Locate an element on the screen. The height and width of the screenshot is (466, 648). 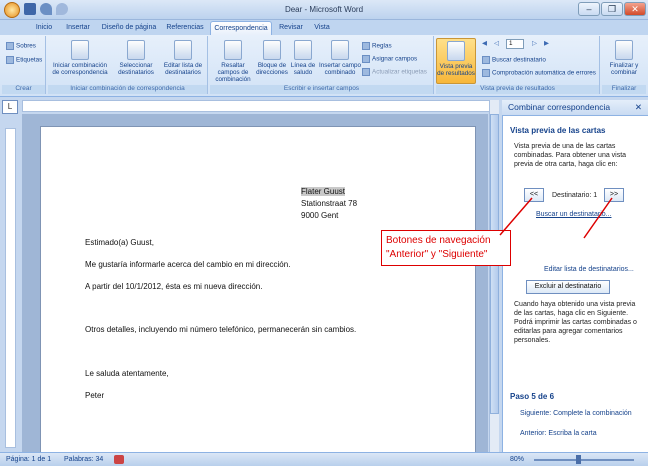
tab-revisar: Revisar is located at coordinates (291, 28).